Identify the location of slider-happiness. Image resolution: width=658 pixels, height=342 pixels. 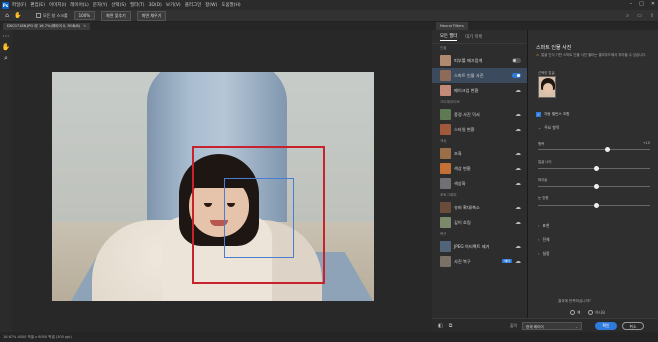
(594, 149).